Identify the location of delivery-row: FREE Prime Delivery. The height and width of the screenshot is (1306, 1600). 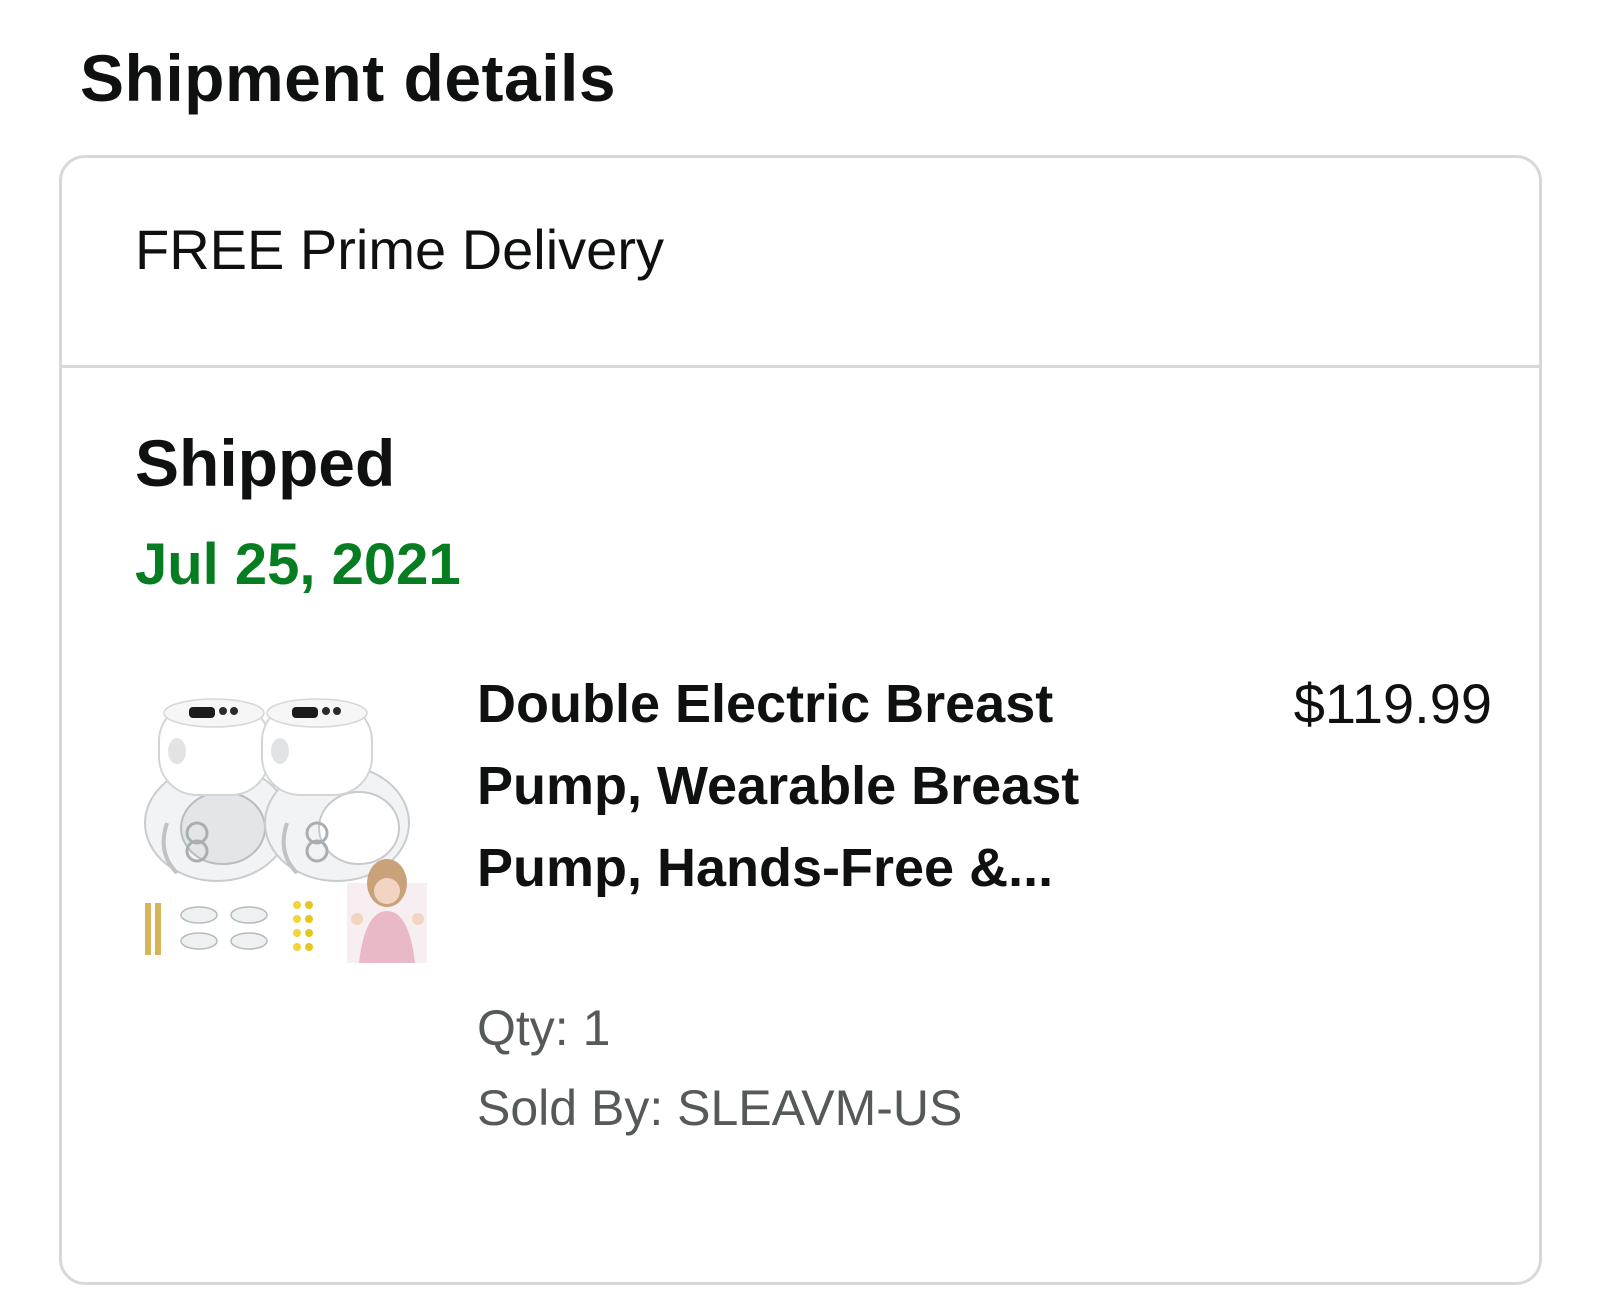
(800, 263).